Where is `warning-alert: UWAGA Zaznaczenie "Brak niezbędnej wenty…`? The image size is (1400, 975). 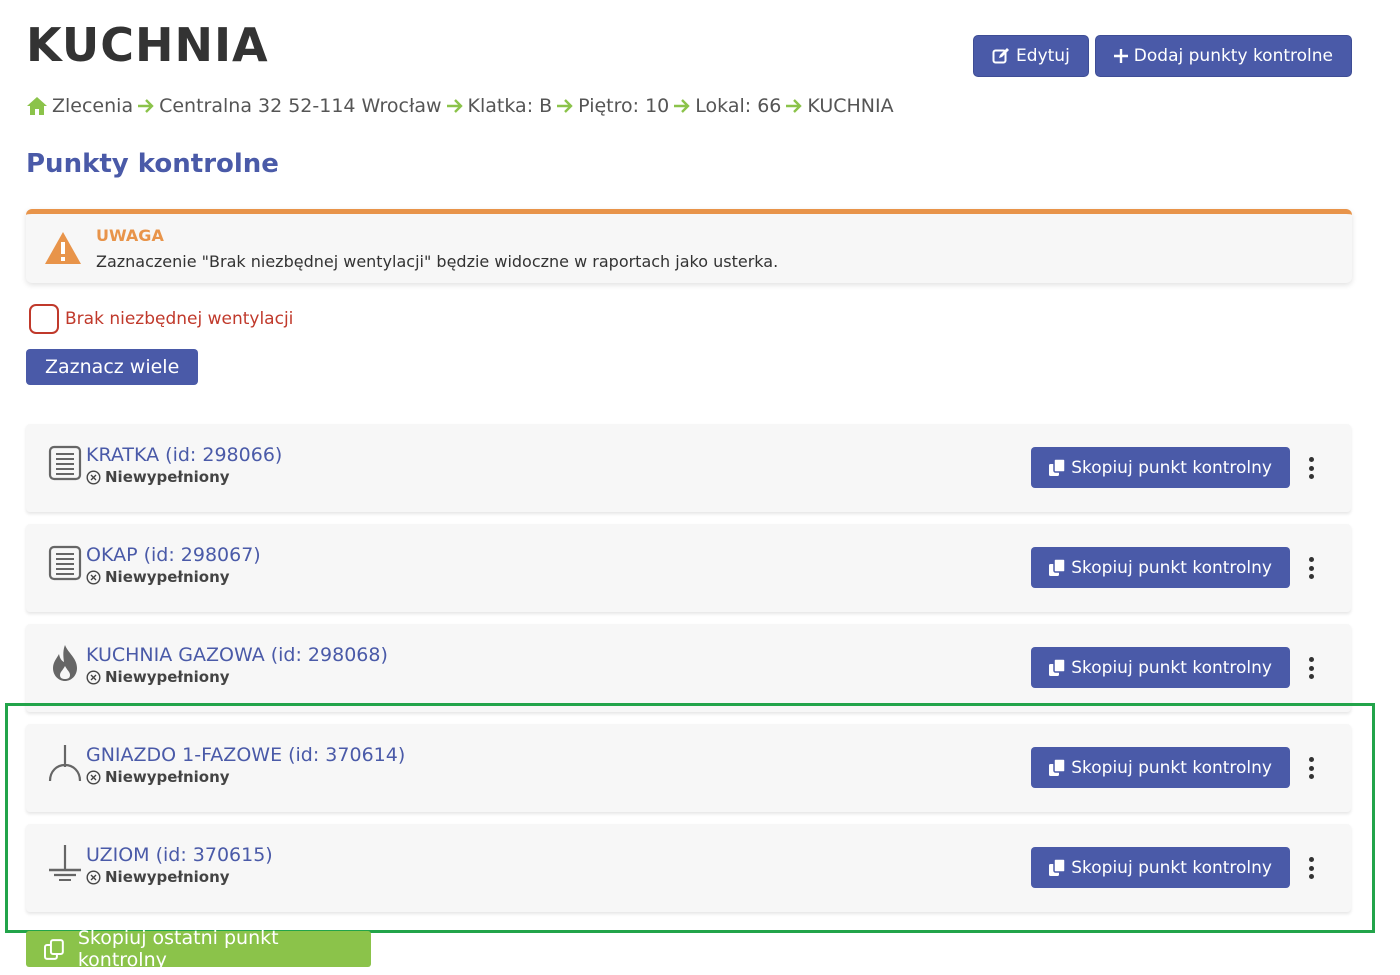
warning-alert: UWAGA Zaznaczenie "Brak niezbędnej wenty… is located at coordinates (689, 246).